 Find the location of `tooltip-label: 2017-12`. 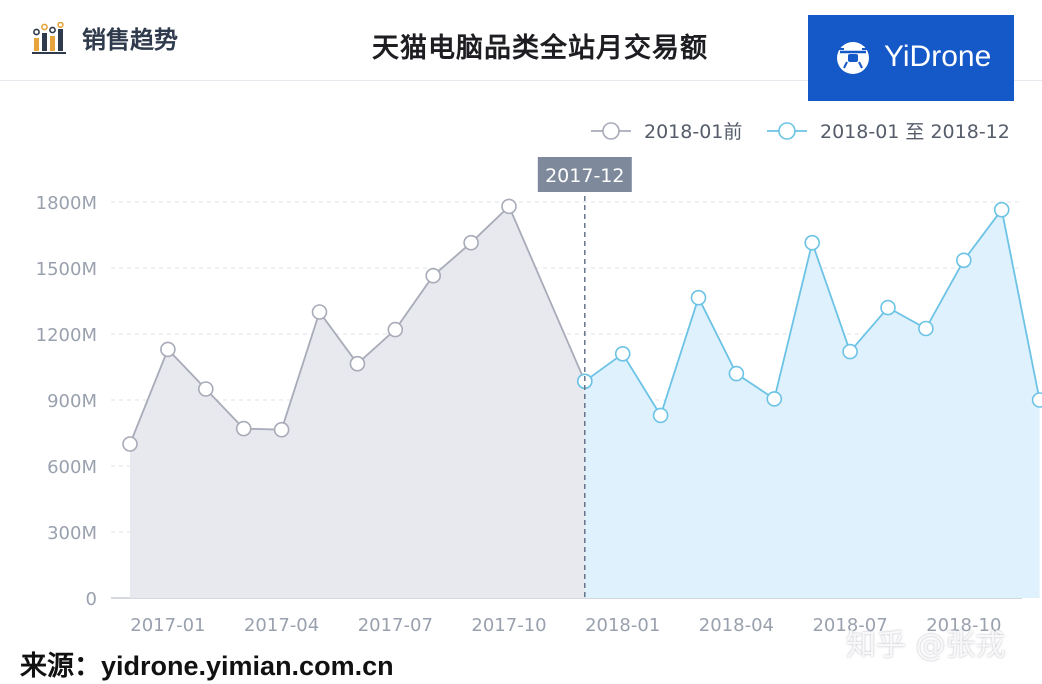

tooltip-label: 2017-12 is located at coordinates (584, 176).